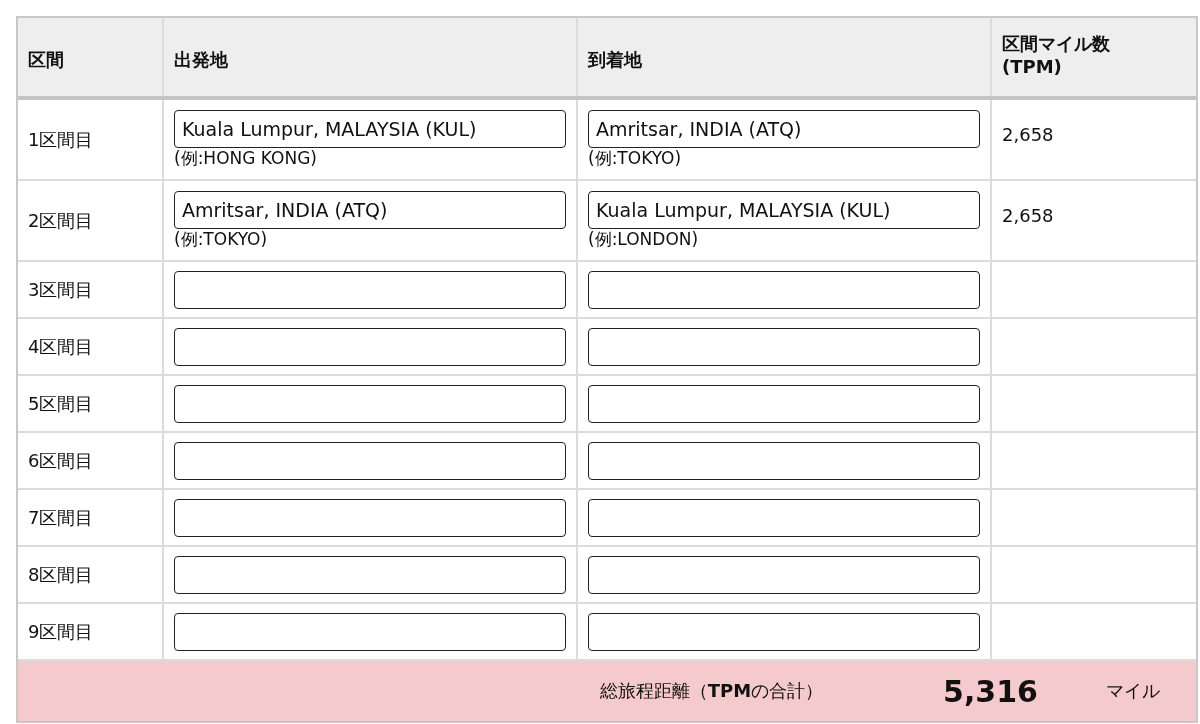 This screenshot has width=1200, height=724. What do you see at coordinates (61, 574) in the screenshot?
I see `segment-label: 8区間目` at bounding box center [61, 574].